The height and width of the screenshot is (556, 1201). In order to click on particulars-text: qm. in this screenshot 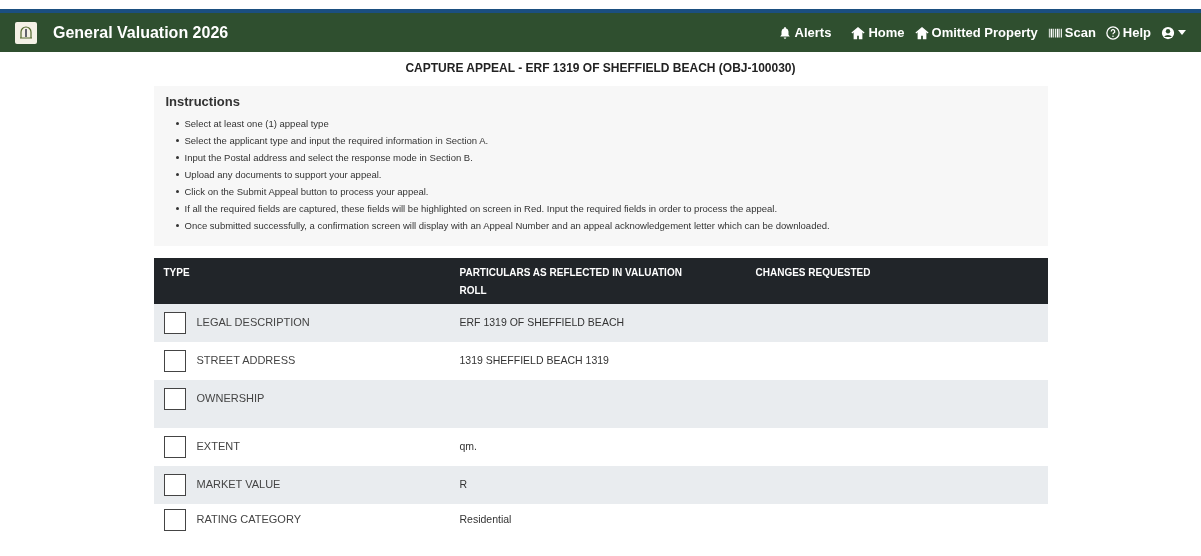, I will do `click(468, 446)`.